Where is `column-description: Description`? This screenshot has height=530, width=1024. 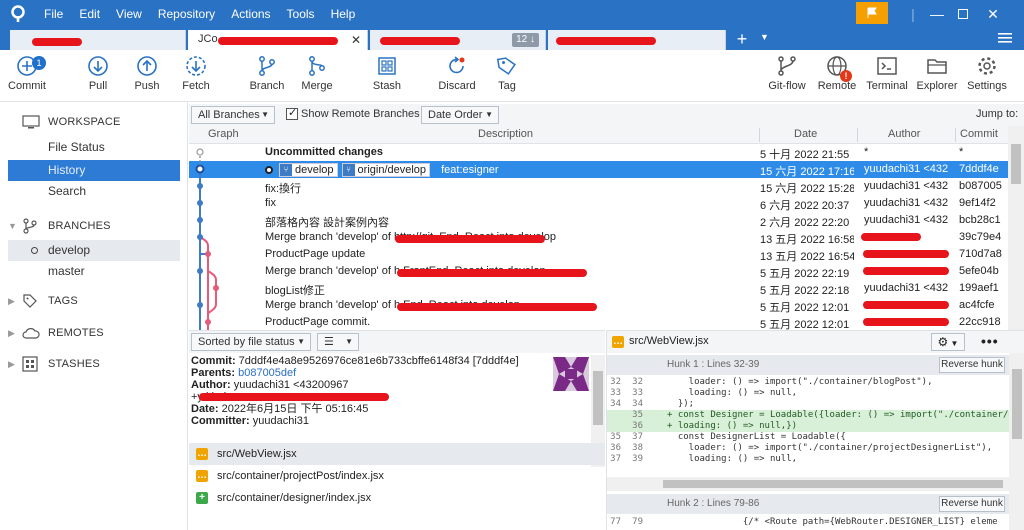 column-description: Description is located at coordinates (505, 134).